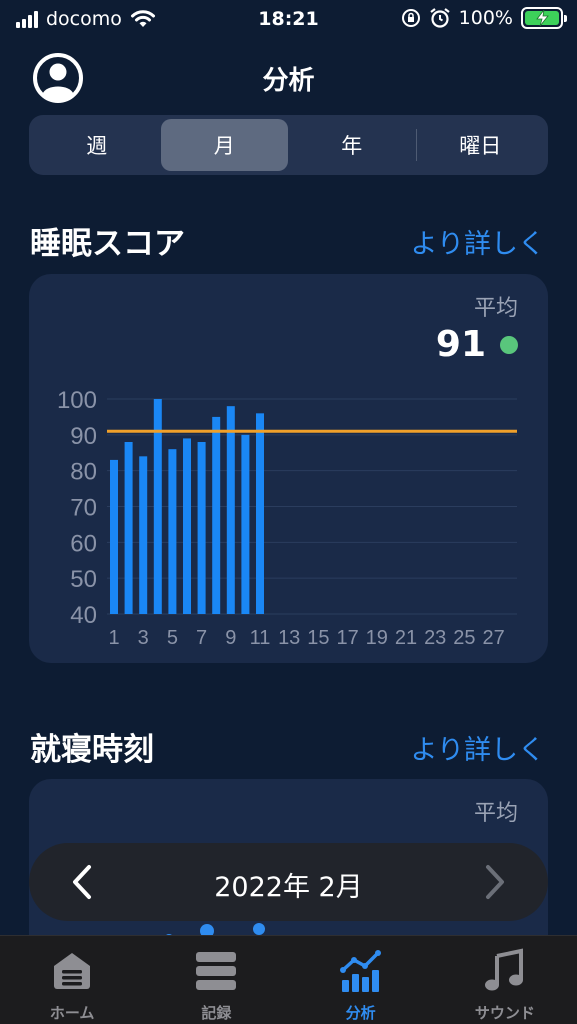 Image resolution: width=577 pixels, height=1024 pixels. What do you see at coordinates (143, 638) in the screenshot?
I see `x-tick-label: 3` at bounding box center [143, 638].